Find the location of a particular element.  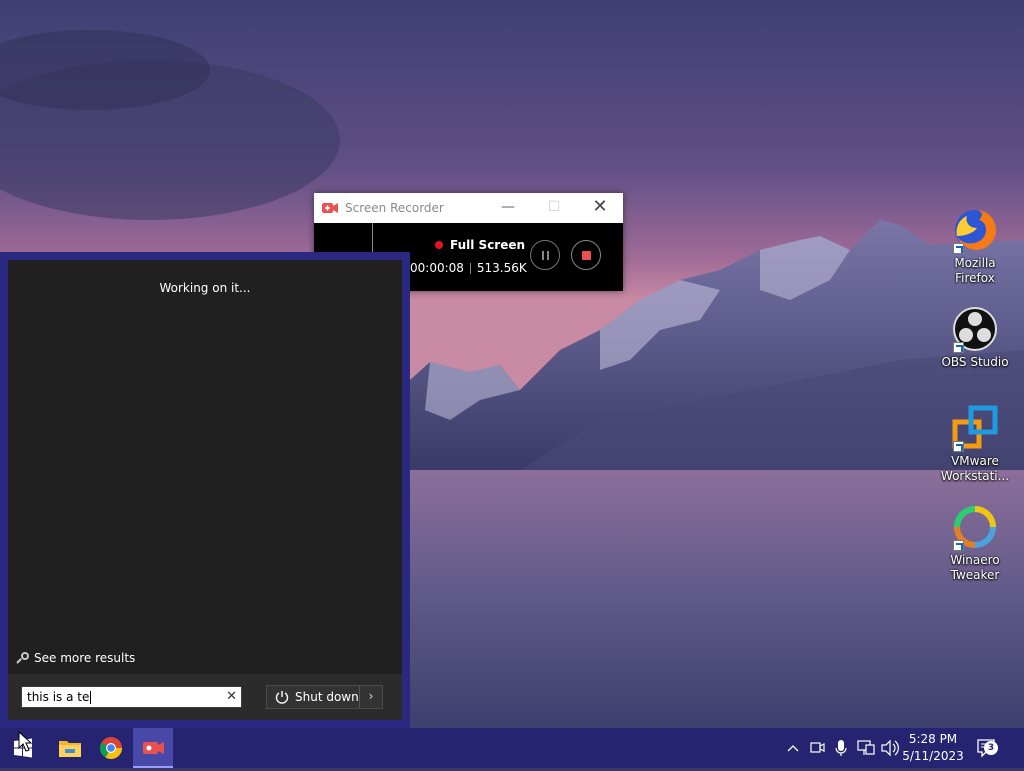

file-explorer-icon is located at coordinates (70, 749).